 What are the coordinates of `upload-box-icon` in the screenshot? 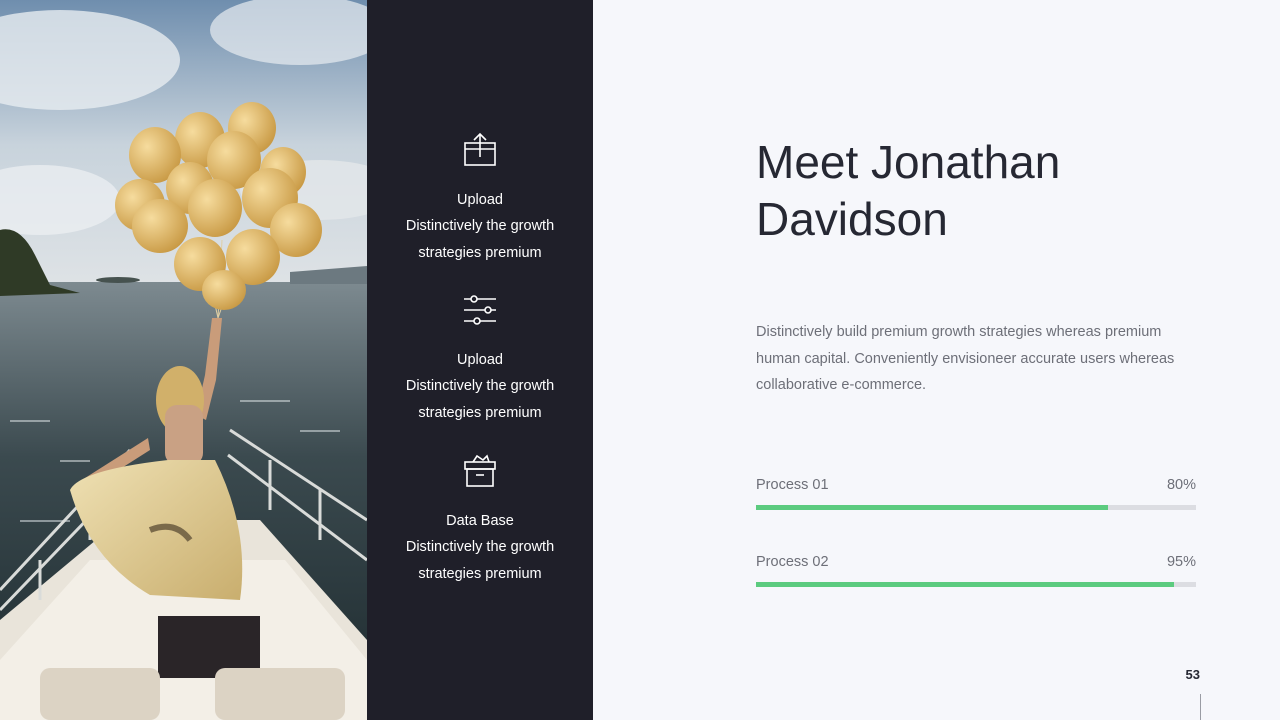 It's located at (480, 149).